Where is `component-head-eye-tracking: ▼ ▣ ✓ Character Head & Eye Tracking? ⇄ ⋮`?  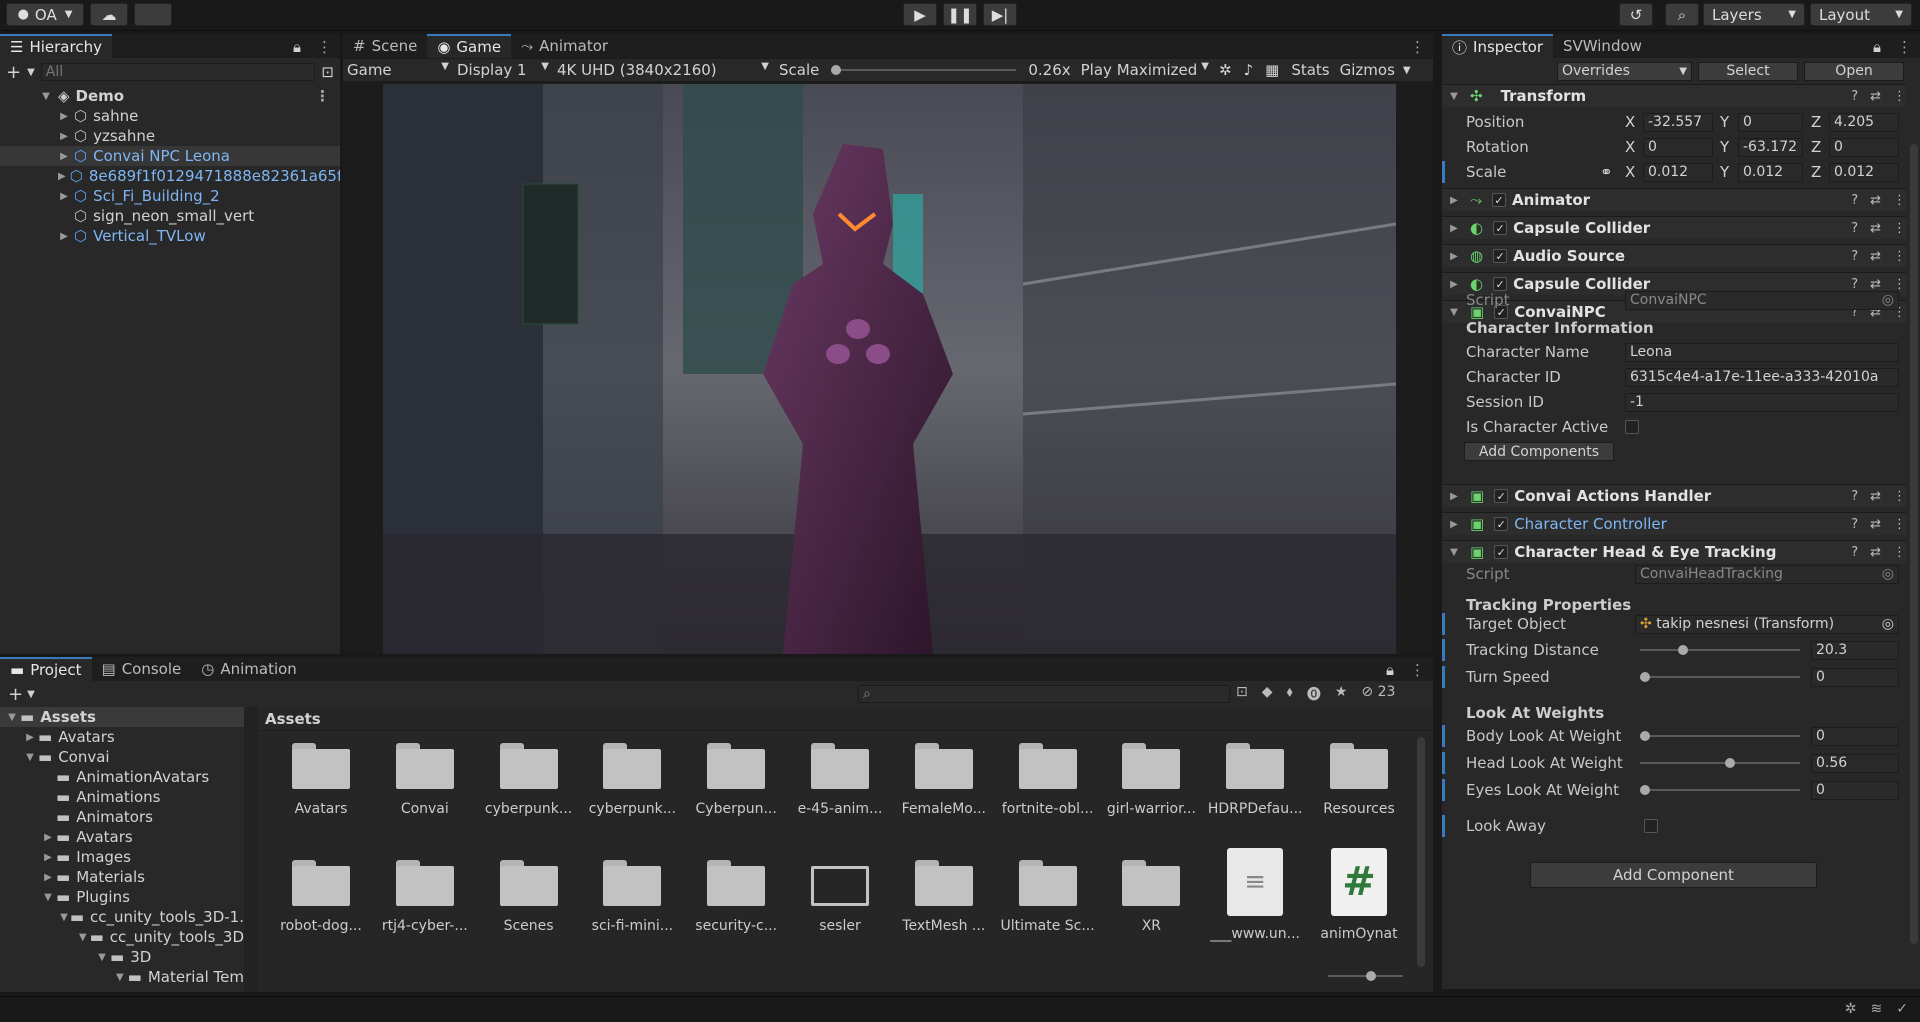
component-head-eye-tracking: ▼ ▣ ✓ Character Head & Eye Tracking? ⇄ ⋮ is located at coordinates (1674, 551).